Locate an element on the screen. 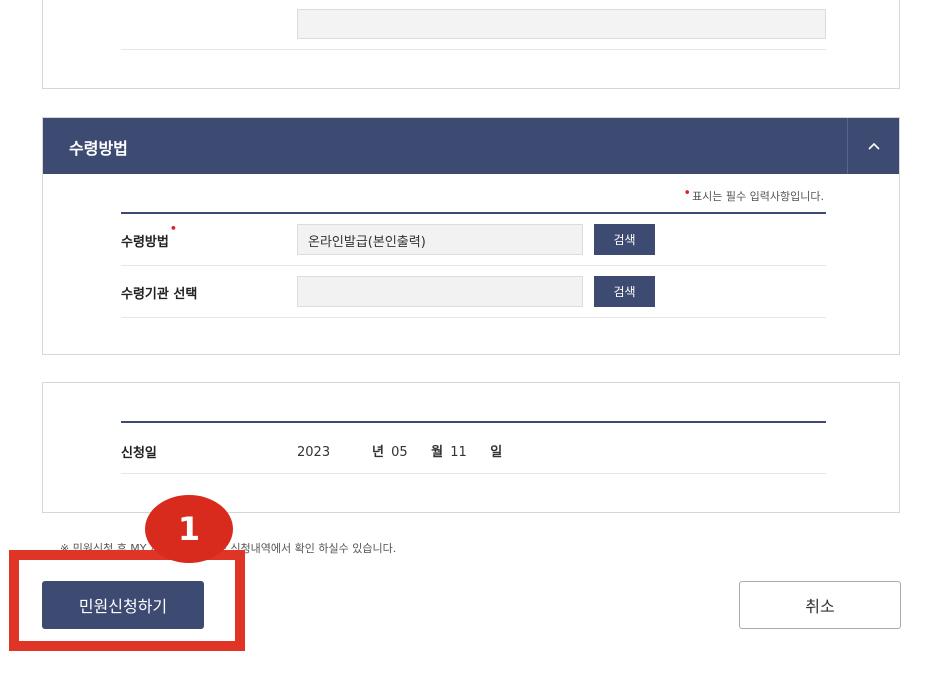 The height and width of the screenshot is (685, 938). date-month: 05 is located at coordinates (399, 452).